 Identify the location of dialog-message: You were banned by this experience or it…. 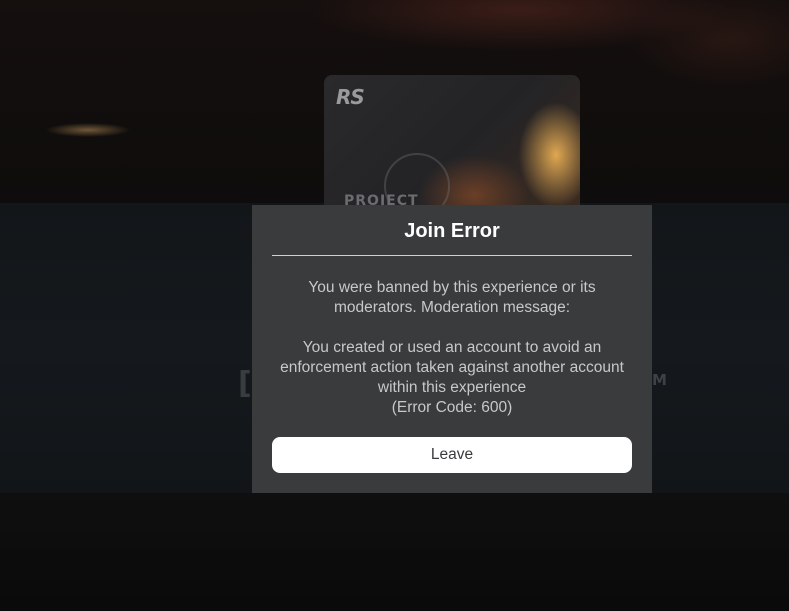
(452, 348).